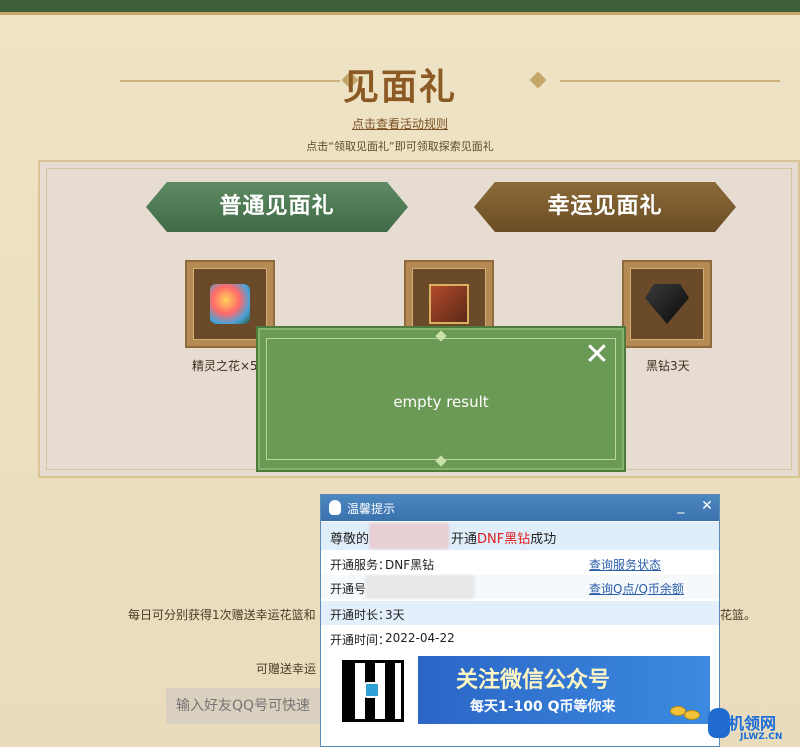 The width and height of the screenshot is (800, 747). What do you see at coordinates (222, 615) in the screenshot?
I see `daily-text-left: 每日可分别获得1次赠送幸运花篮和` at bounding box center [222, 615].